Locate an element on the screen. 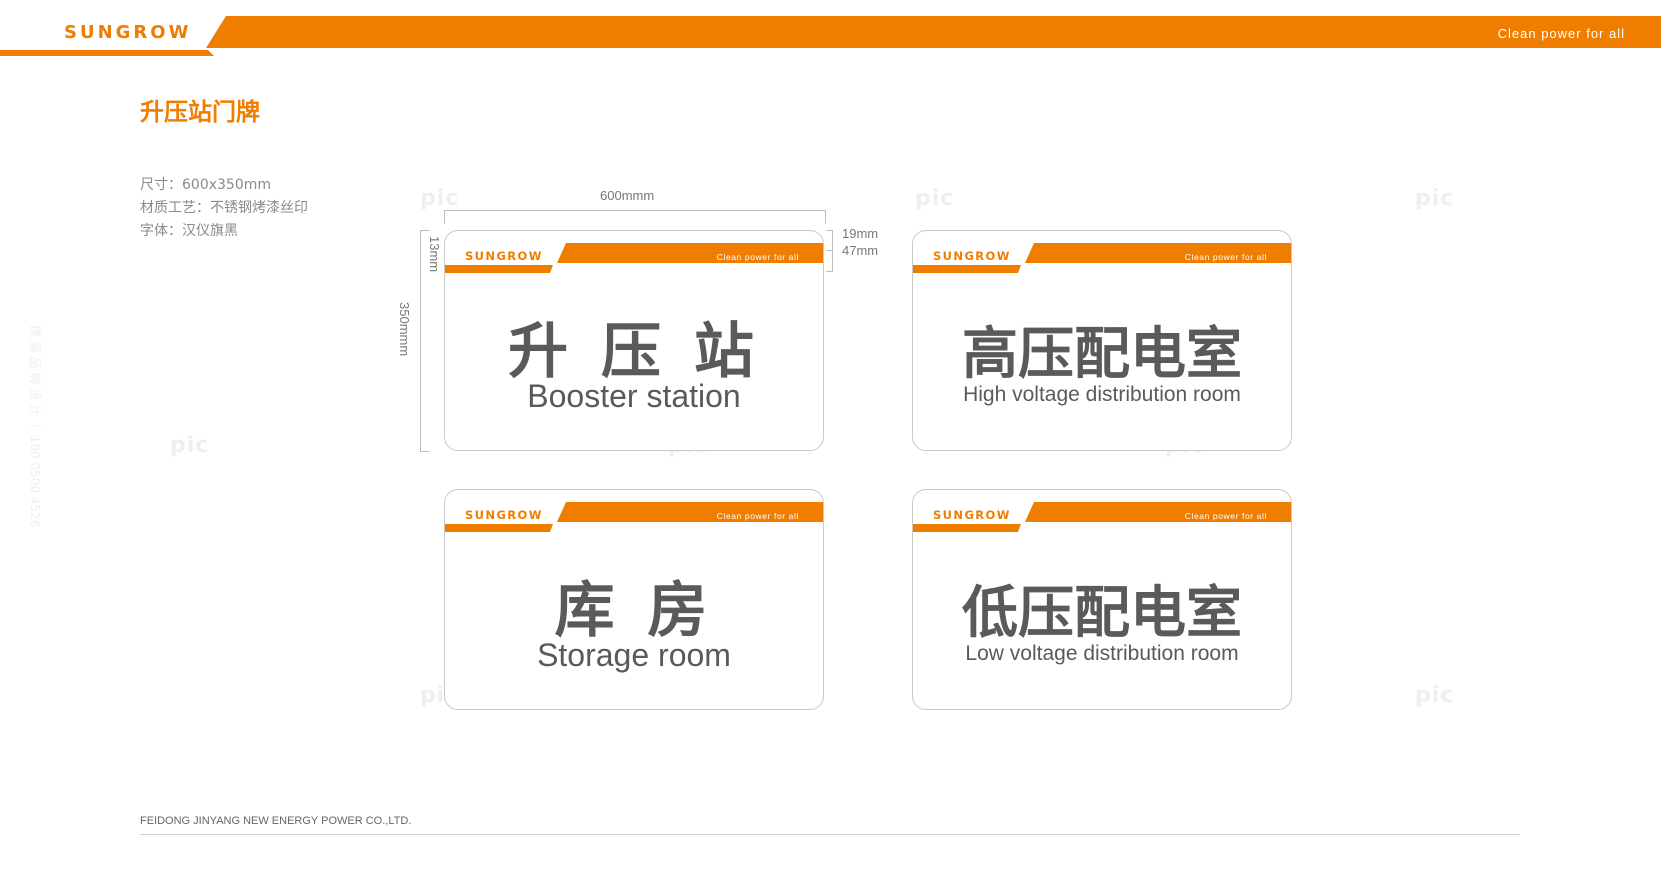  spec-font: 字体：汉仪旗黑 is located at coordinates (189, 231).